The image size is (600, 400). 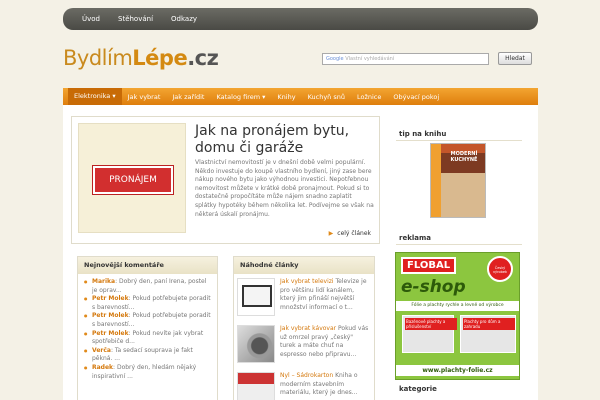 I want to click on book-cover: MODERNÍ KUCHYNĚ, so click(x=458, y=180).